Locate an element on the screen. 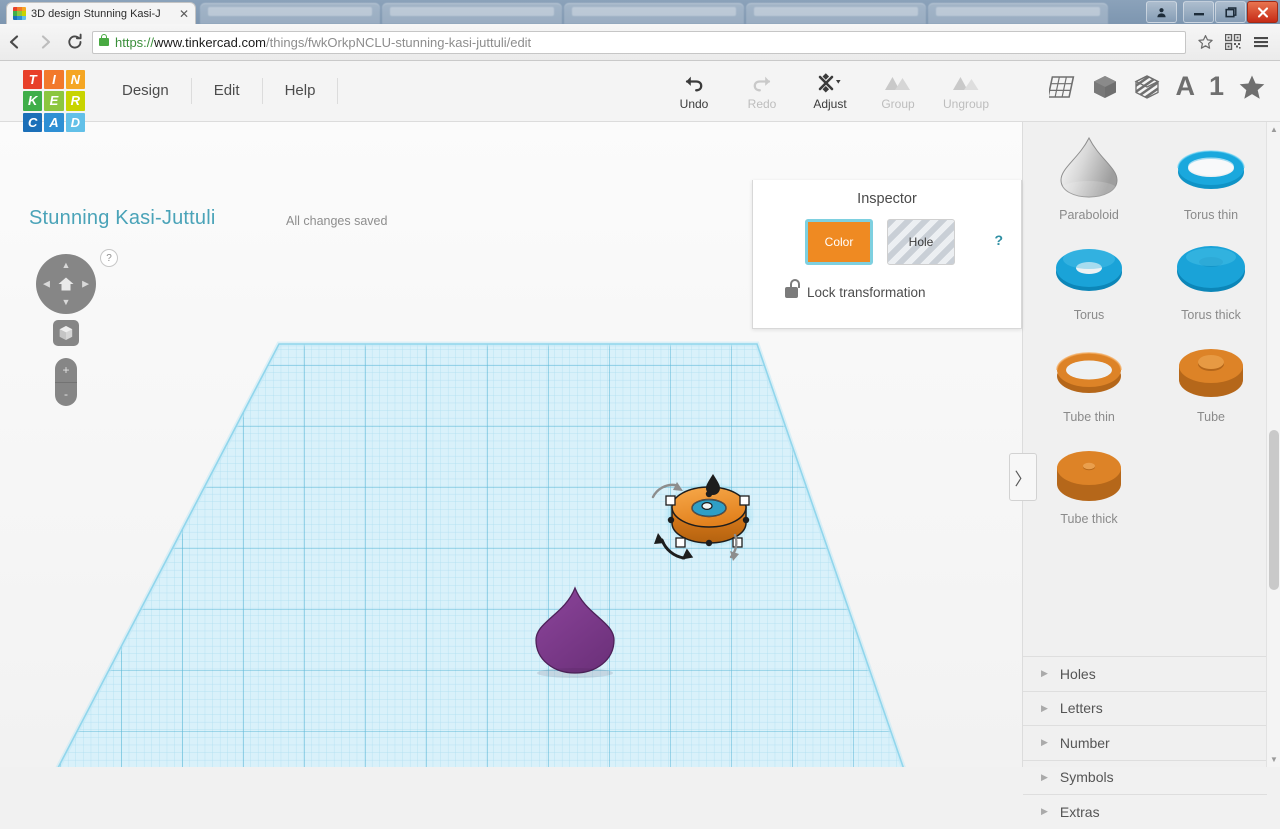  ungroup-icon is located at coordinates (966, 83).